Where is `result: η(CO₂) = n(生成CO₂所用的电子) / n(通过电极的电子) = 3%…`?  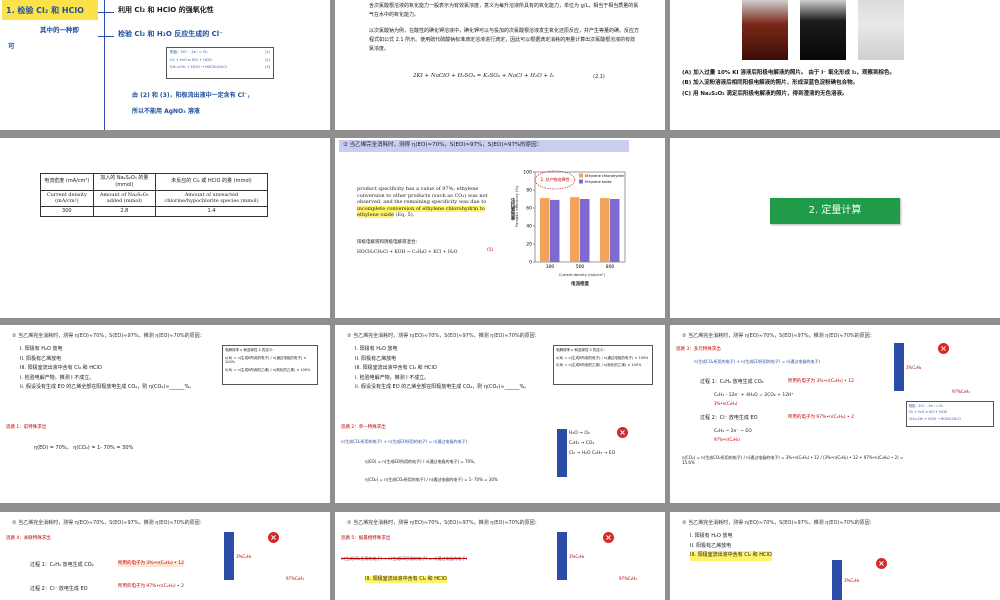 result: η(CO₂) = n(生成CO₂所用的电子) / n(通过电极的电子) = 3%… is located at coordinates (793, 460).